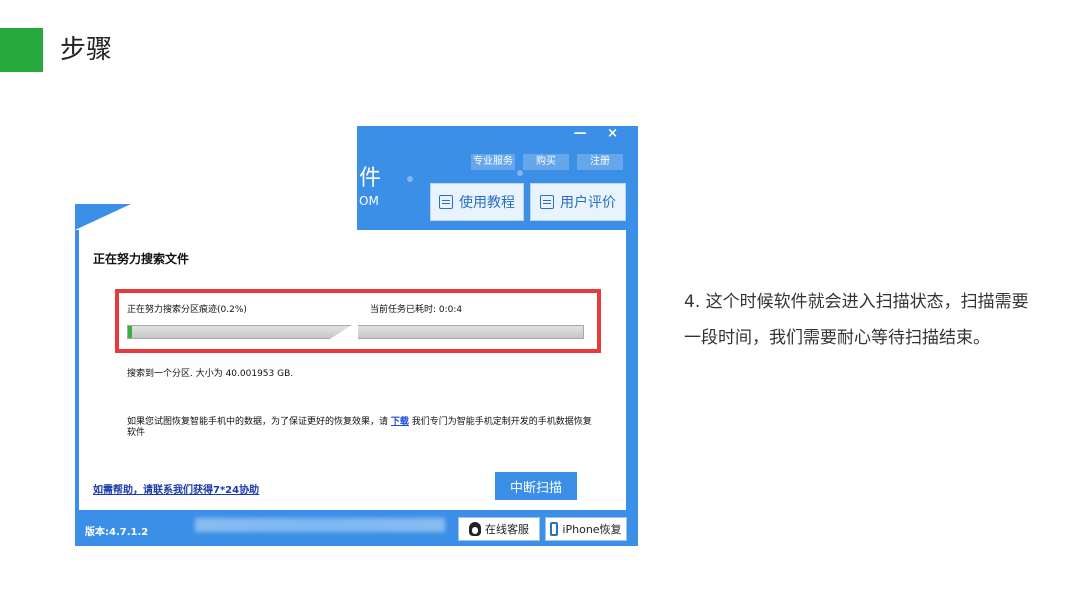 The height and width of the screenshot is (608, 1080). Describe the element at coordinates (176, 488) in the screenshot. I see `help-link: 如需帮助，请联系我们获得7*24协助` at that location.